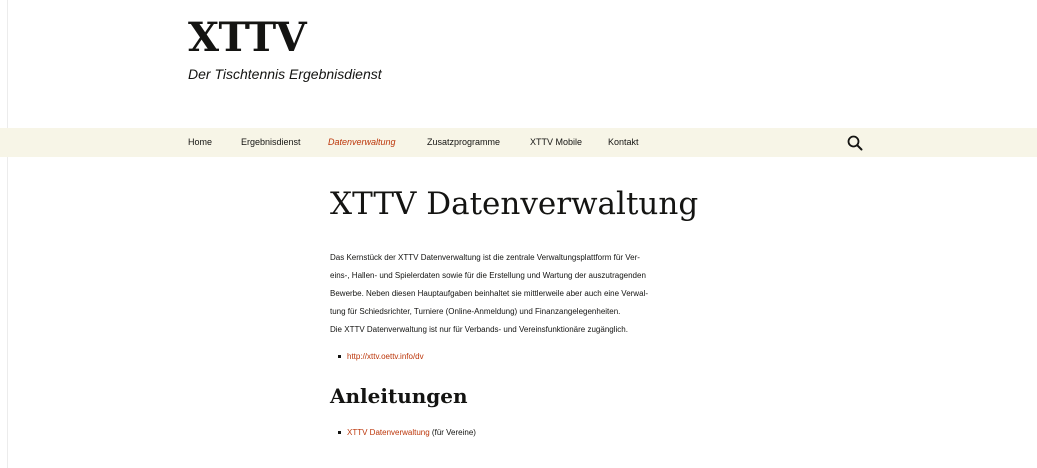 This screenshot has width=1037, height=468. Describe the element at coordinates (855, 143) in the screenshot. I see `search-icon` at that location.